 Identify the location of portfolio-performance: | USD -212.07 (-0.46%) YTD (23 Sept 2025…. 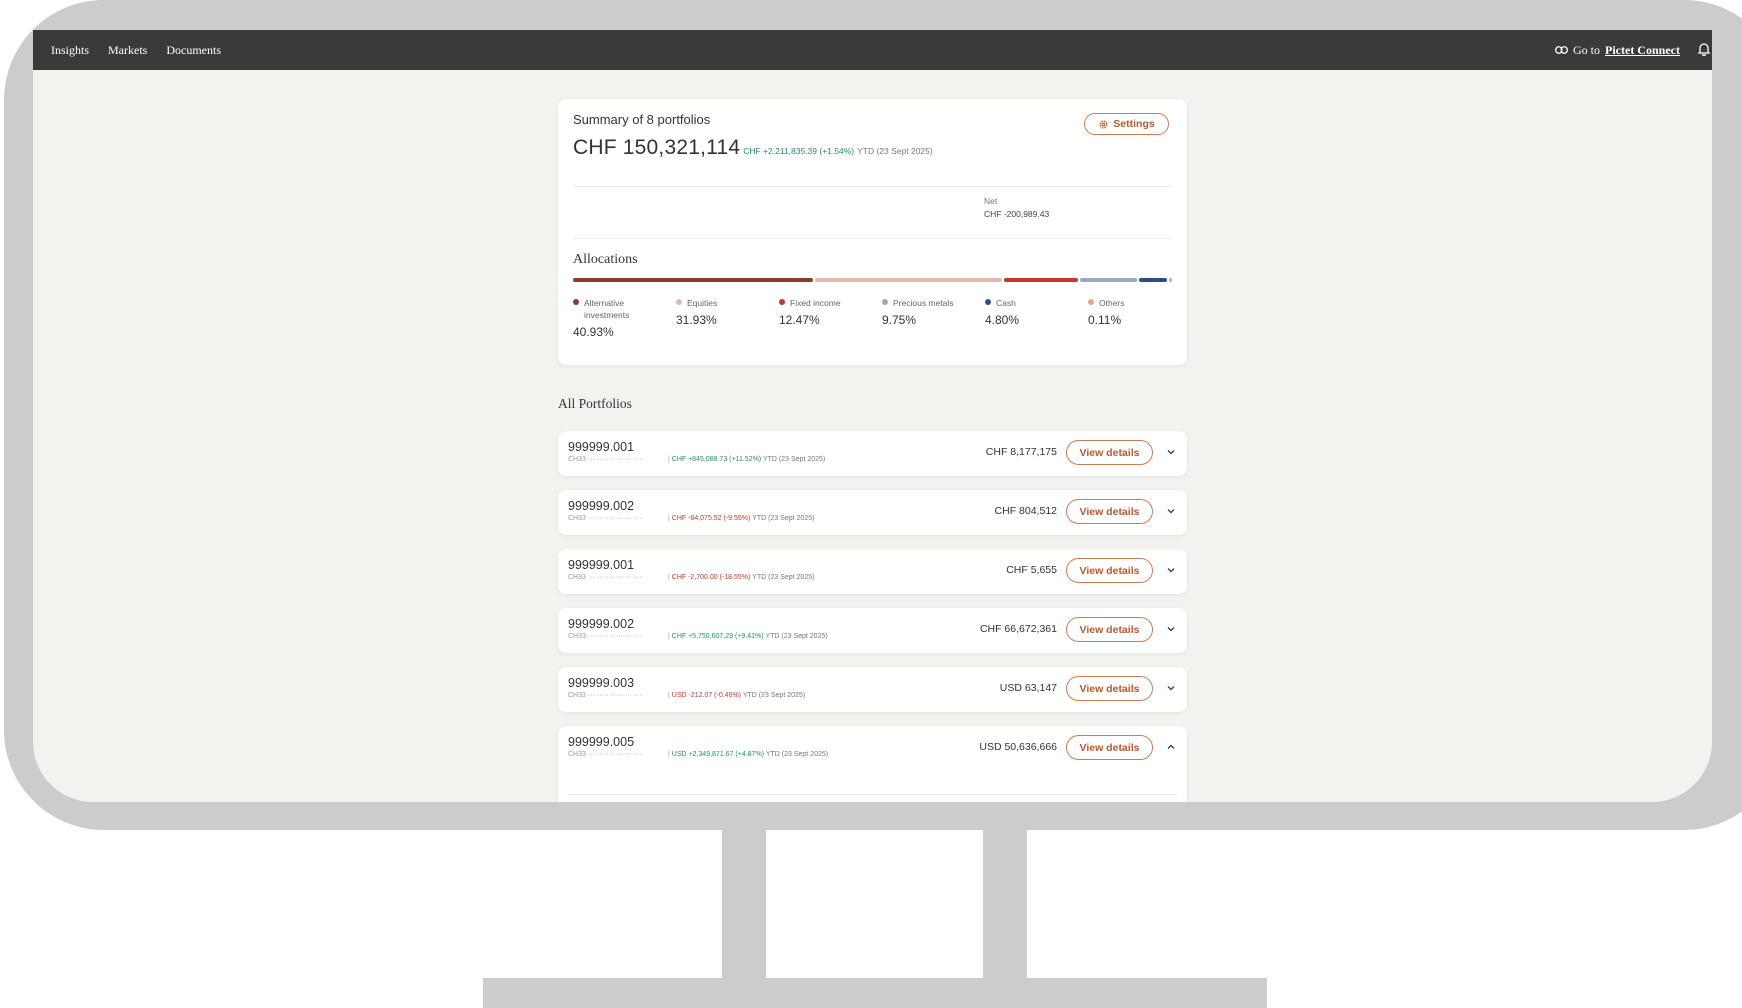
(736, 695).